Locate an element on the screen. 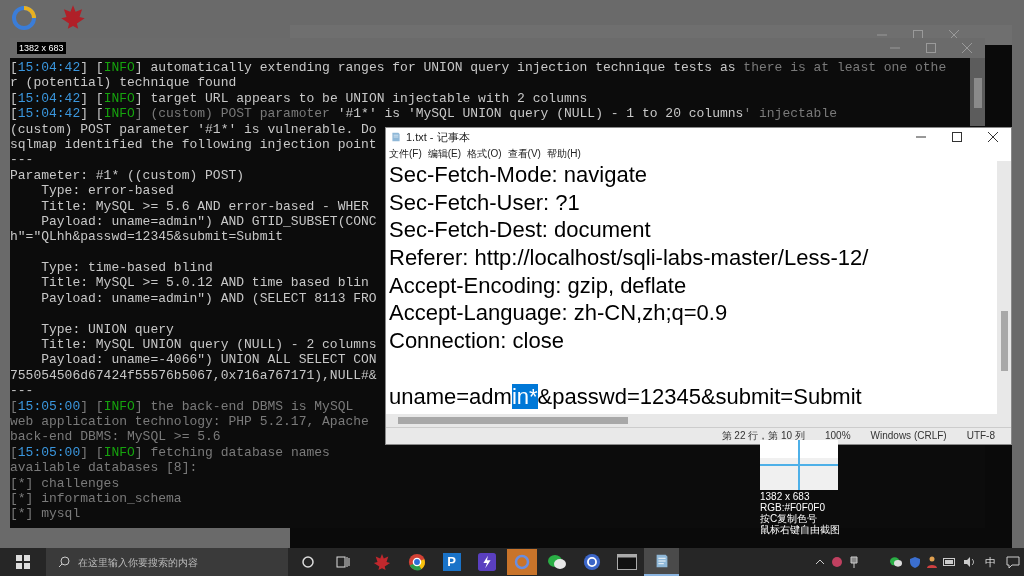 The width and height of the screenshot is (1024, 576). shield-icon is located at coordinates (915, 562).